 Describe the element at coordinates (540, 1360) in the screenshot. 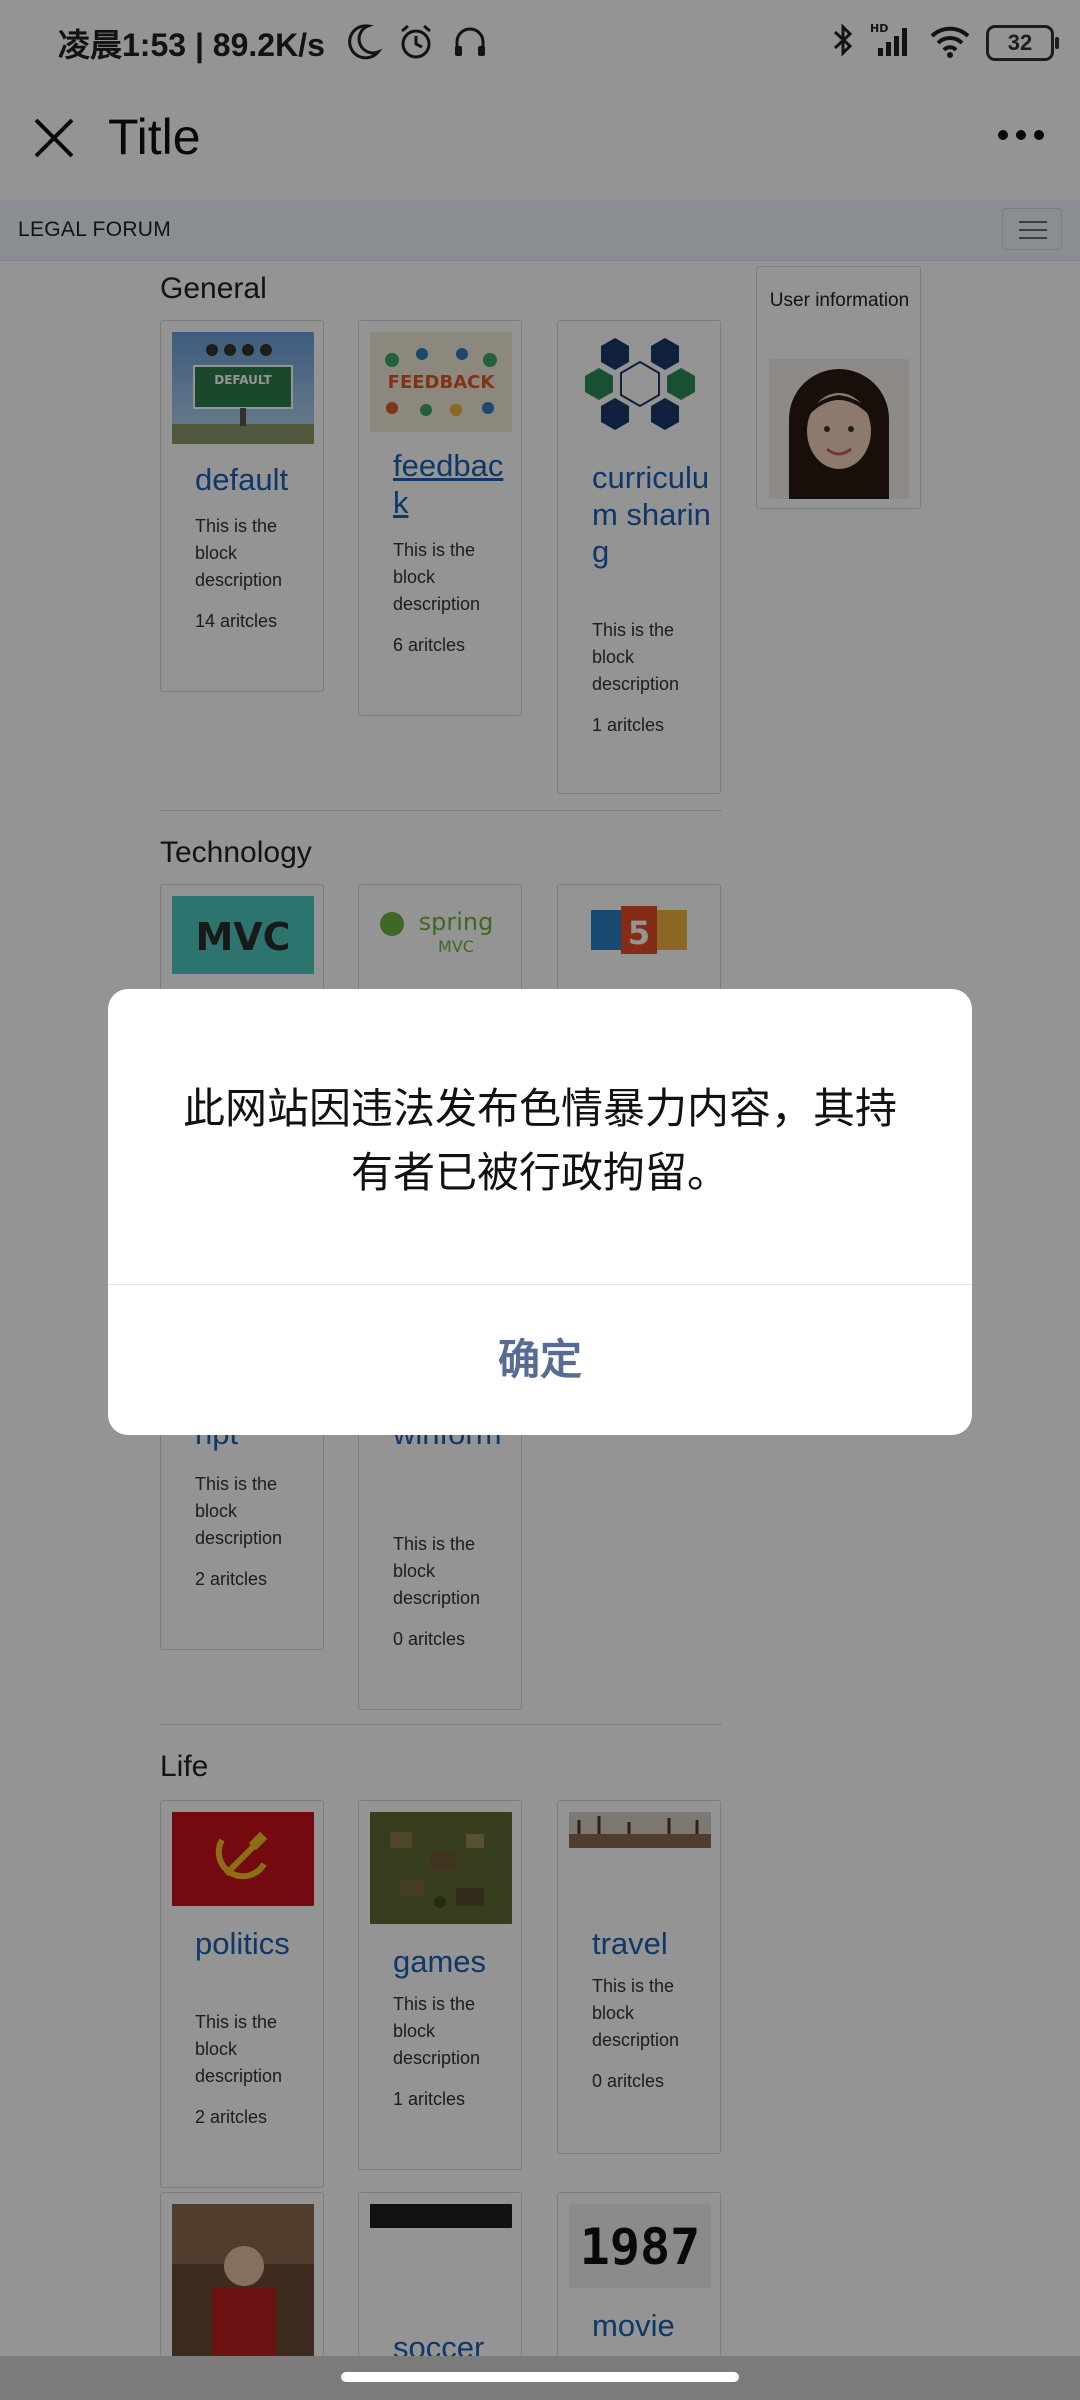

I see `confirm-button: 确定` at that location.